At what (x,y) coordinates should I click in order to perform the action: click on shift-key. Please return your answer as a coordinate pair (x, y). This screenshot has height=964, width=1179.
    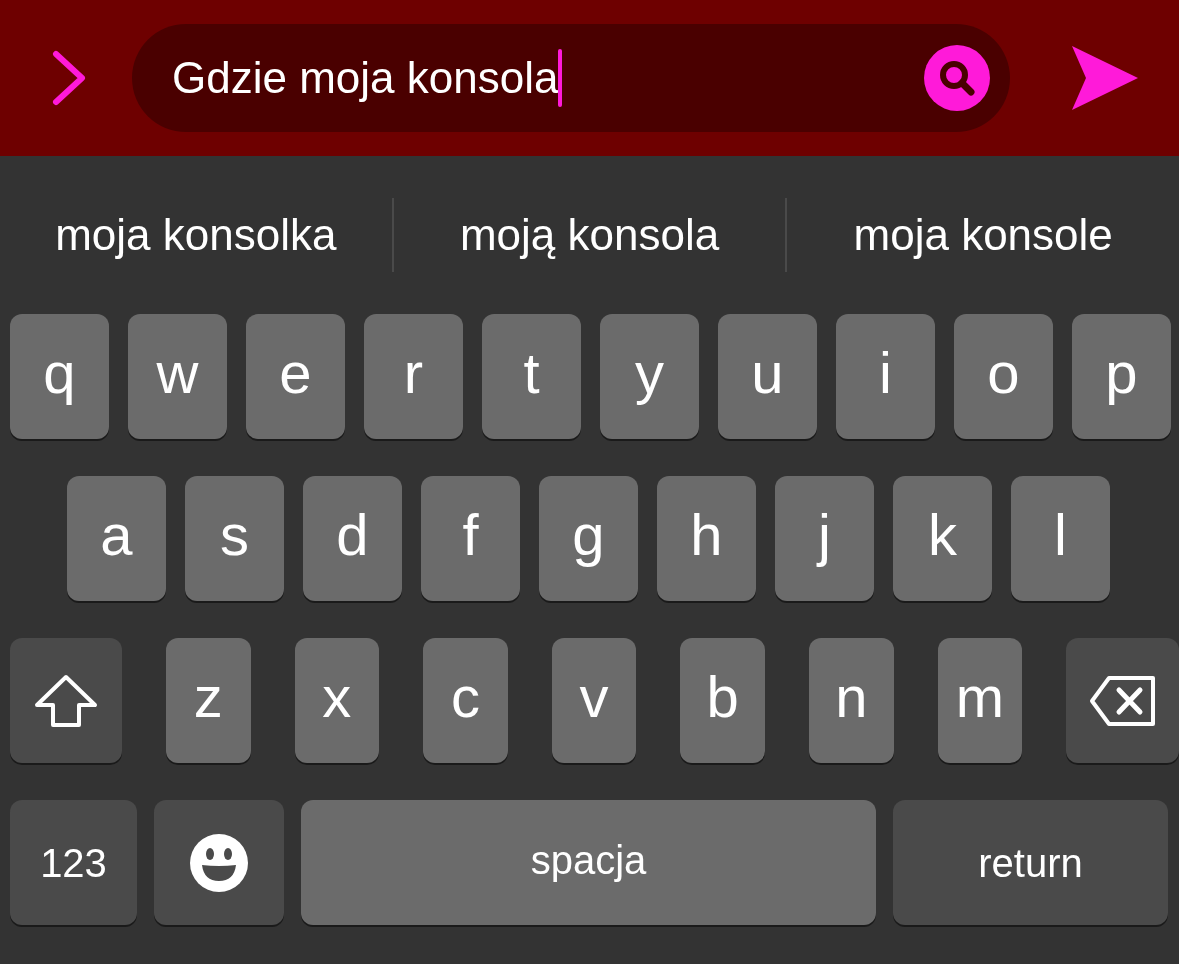
    Looking at the image, I should click on (66, 700).